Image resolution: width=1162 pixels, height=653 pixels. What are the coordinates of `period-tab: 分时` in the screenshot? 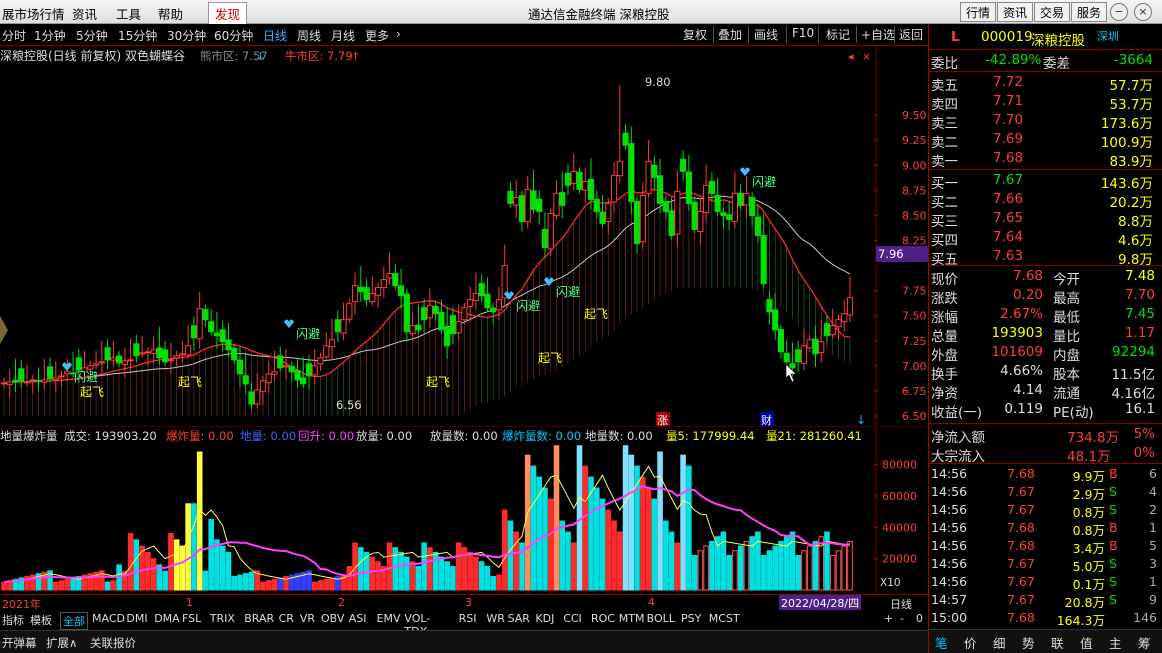 It's located at (14, 35).